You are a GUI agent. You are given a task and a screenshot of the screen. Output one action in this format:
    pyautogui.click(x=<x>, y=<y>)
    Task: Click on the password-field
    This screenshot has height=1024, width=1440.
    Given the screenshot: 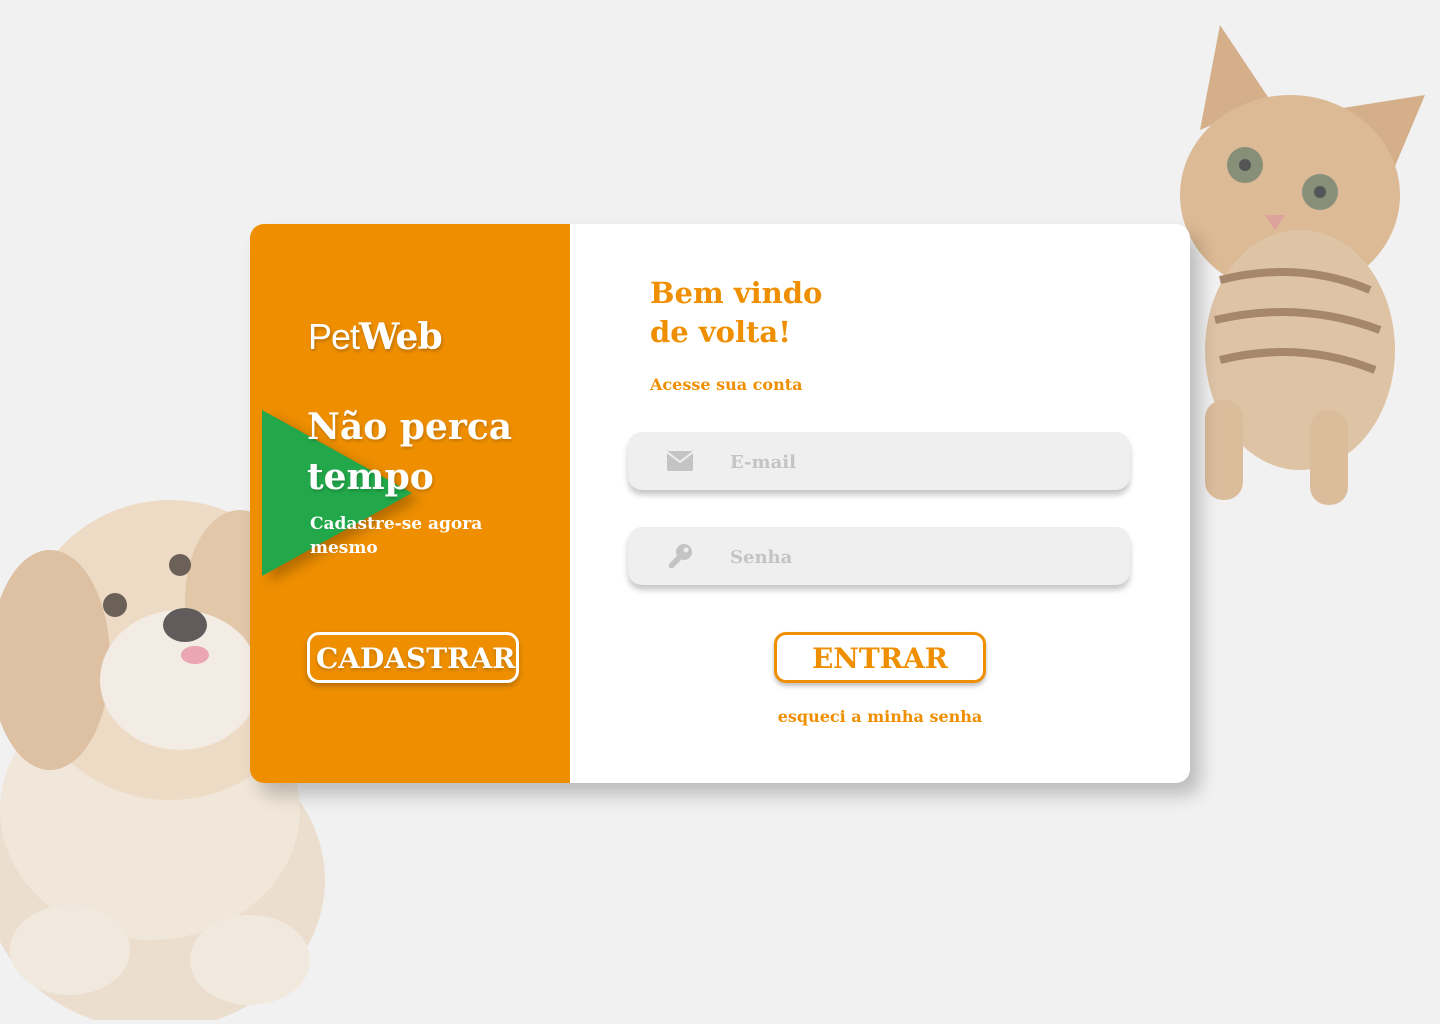 What is the action you would take?
    pyautogui.click(x=879, y=557)
    